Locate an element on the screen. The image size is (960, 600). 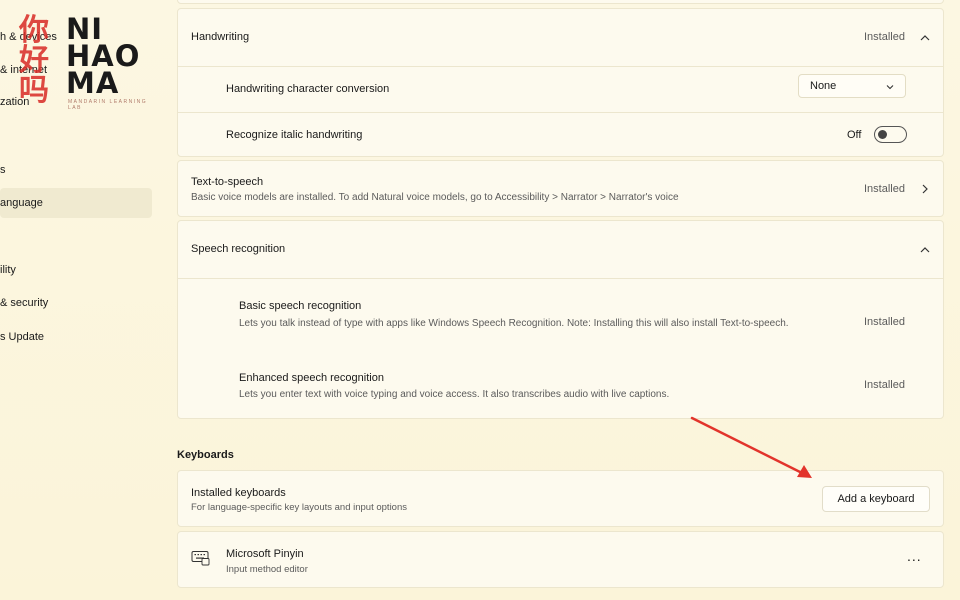
basic-speech-status: Installed is located at coordinates (884, 322).